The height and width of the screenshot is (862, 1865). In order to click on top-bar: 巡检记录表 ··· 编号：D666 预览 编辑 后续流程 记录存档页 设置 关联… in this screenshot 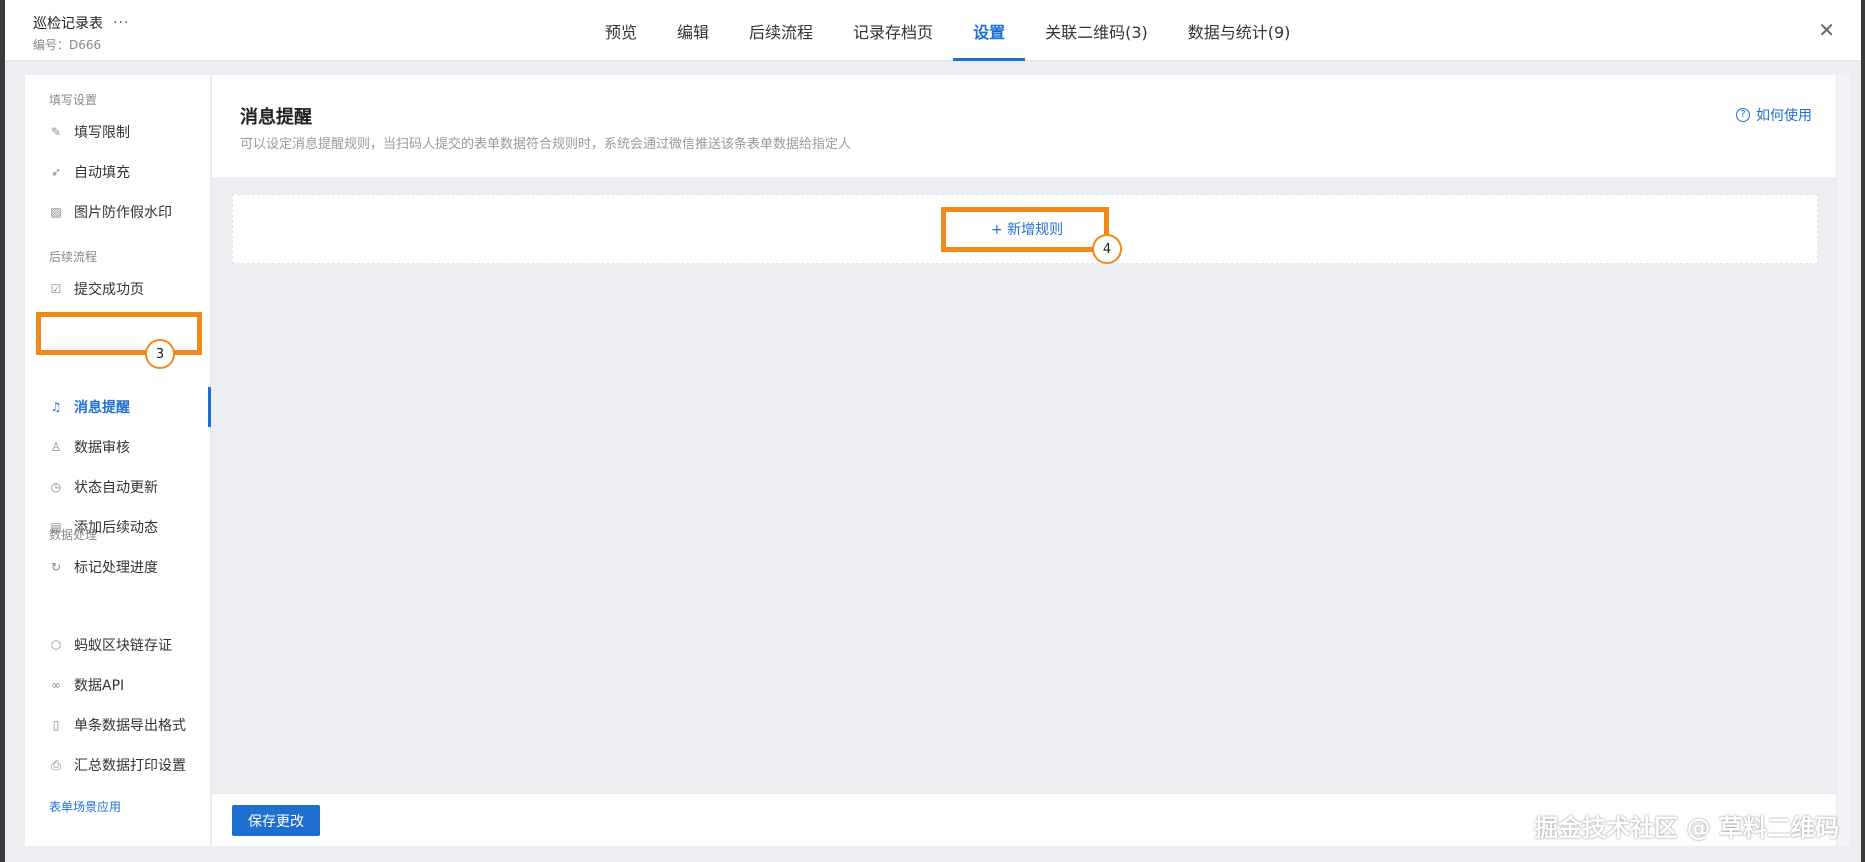, I will do `click(933, 30)`.